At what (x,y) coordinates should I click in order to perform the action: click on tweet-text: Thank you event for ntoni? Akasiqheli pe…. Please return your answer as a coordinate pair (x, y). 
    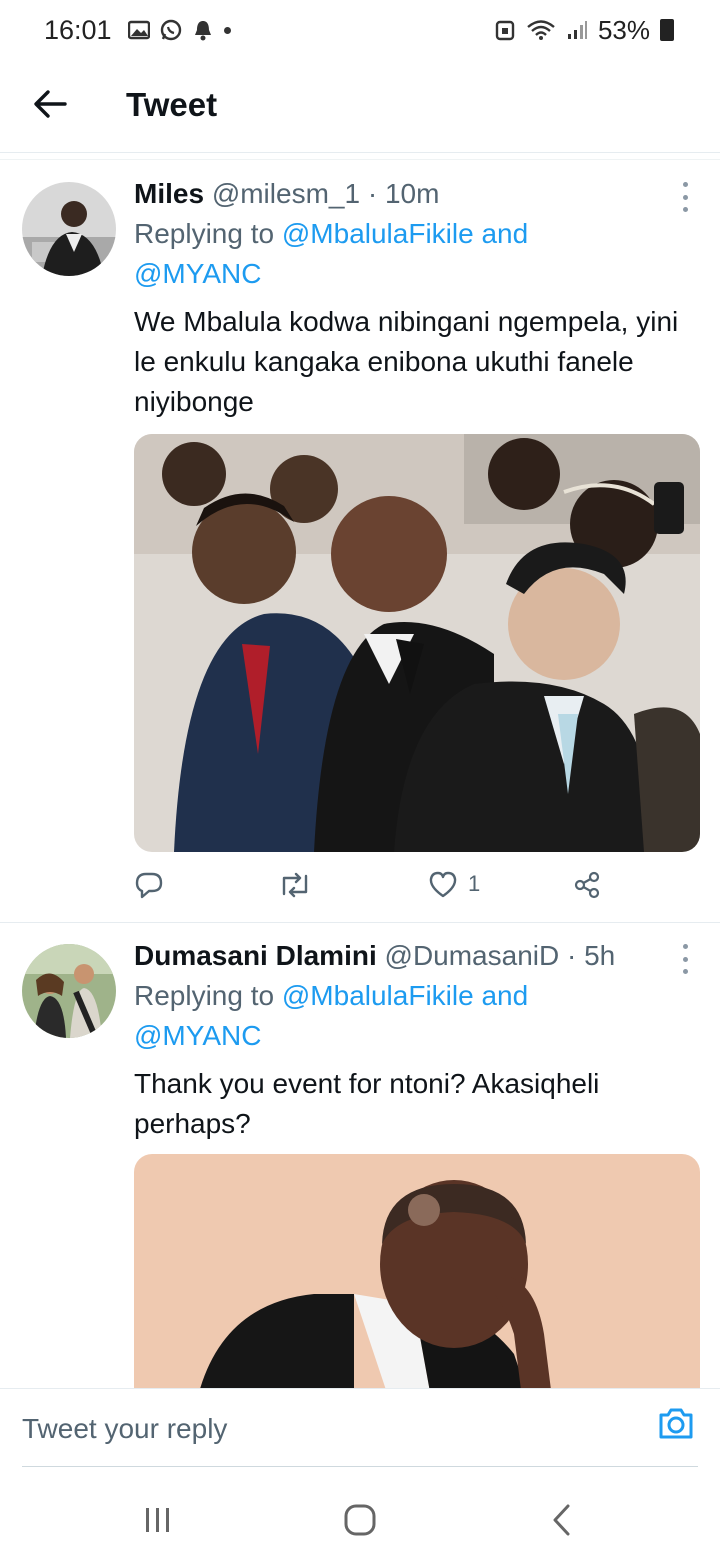
    Looking at the image, I should click on (367, 1103).